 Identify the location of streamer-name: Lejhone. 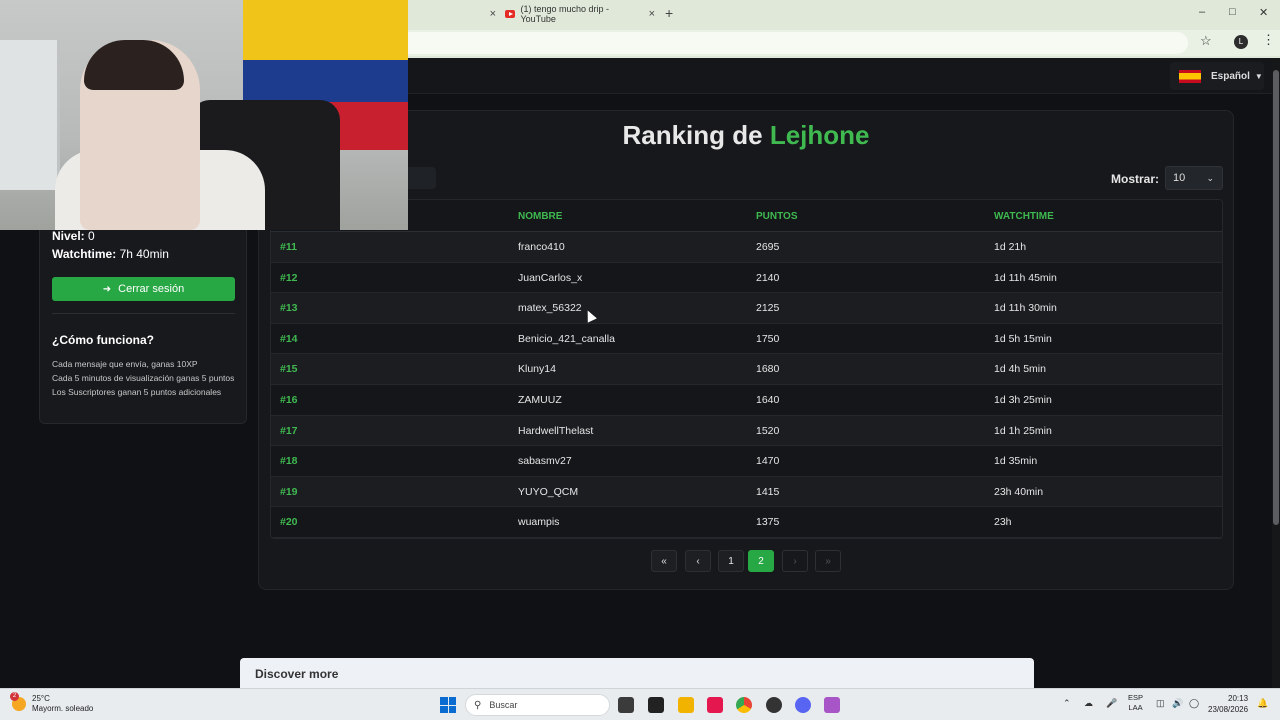
(819, 135).